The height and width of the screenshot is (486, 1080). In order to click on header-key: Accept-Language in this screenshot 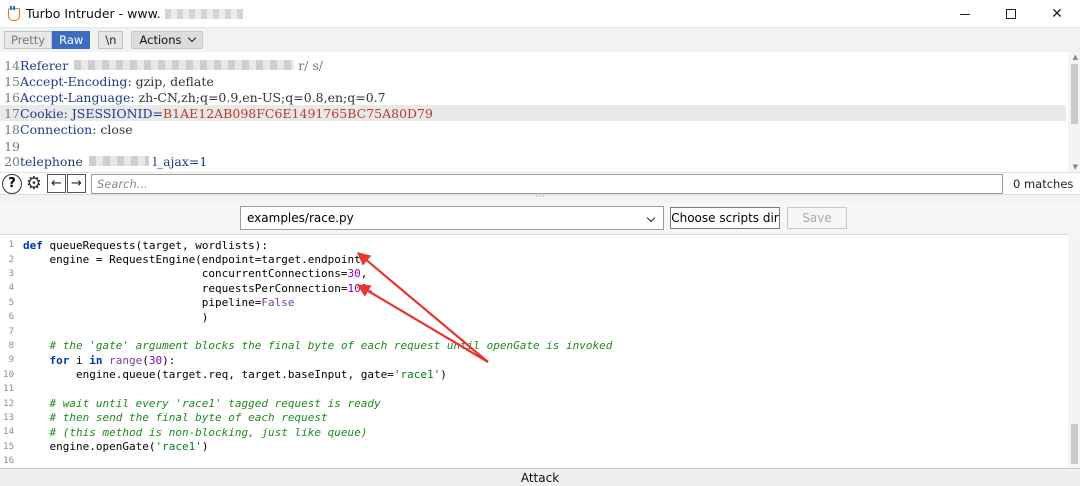, I will do `click(75, 97)`.